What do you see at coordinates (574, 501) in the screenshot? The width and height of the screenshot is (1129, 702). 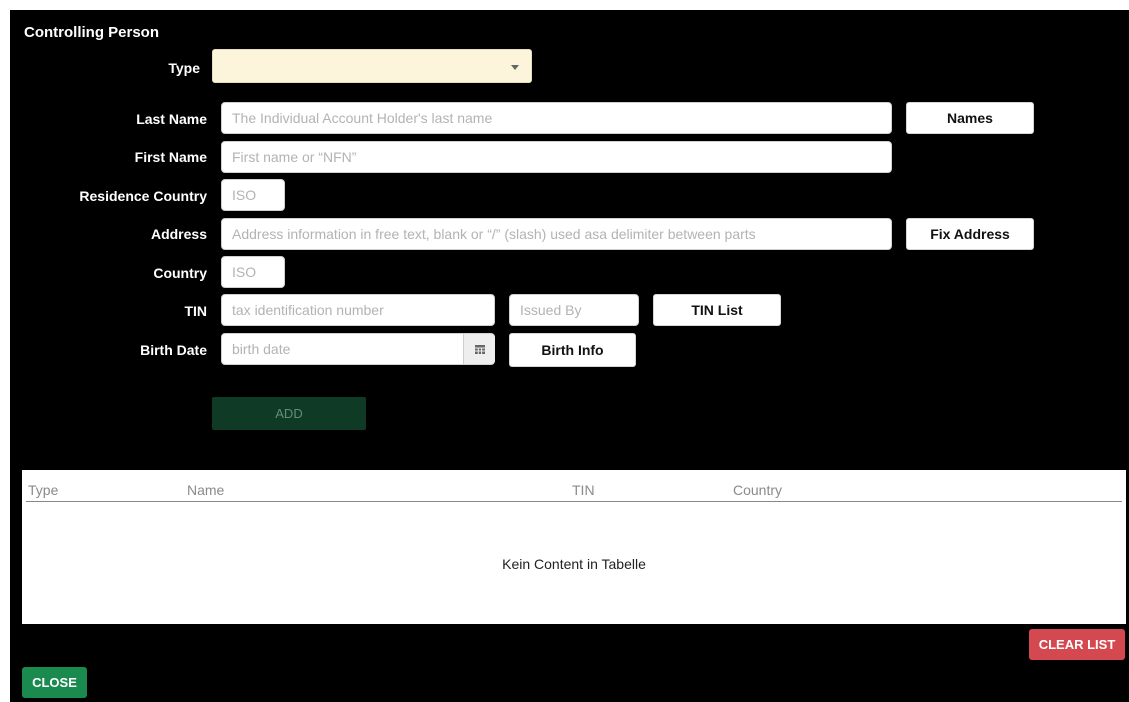 I see `table-header-divider` at bounding box center [574, 501].